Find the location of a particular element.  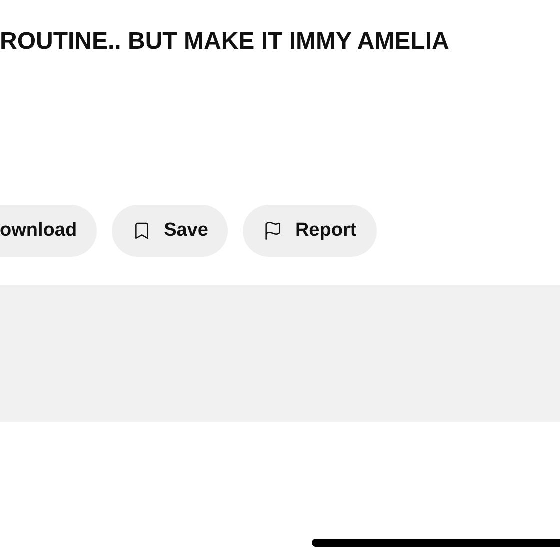

download-button: ownload is located at coordinates (49, 231).